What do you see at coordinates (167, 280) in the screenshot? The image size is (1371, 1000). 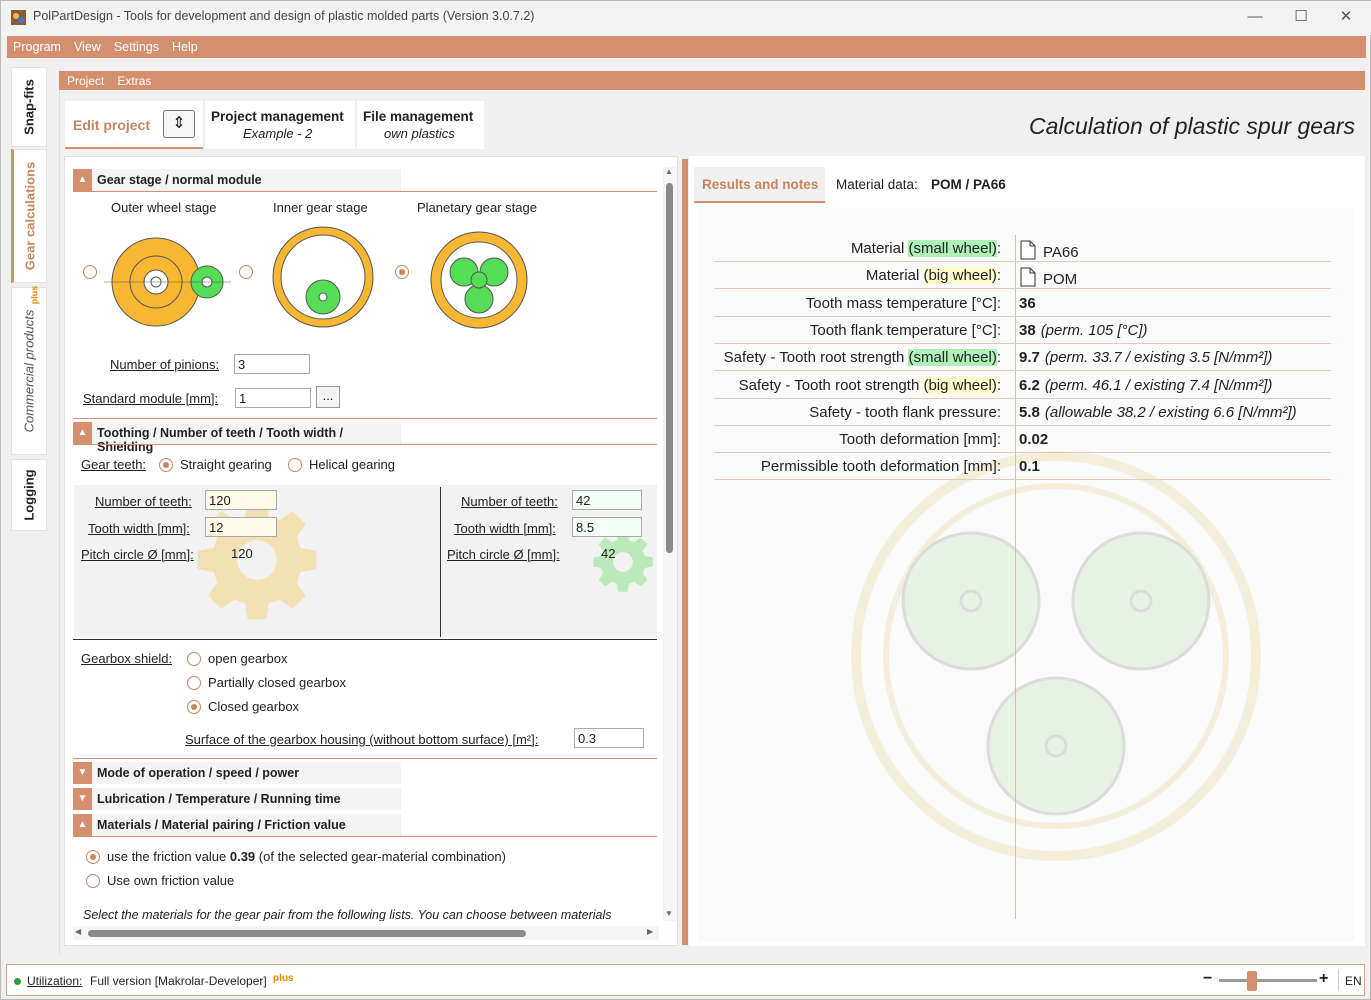 I see `outer-wheel-stage-image` at bounding box center [167, 280].